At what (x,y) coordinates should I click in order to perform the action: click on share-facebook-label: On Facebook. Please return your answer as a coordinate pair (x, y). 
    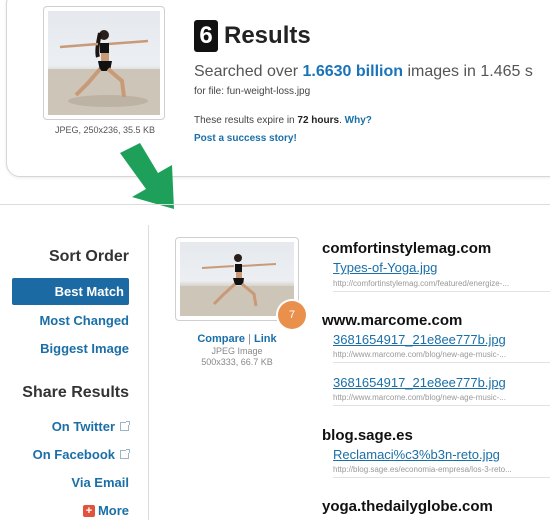
    Looking at the image, I should click on (73, 454).